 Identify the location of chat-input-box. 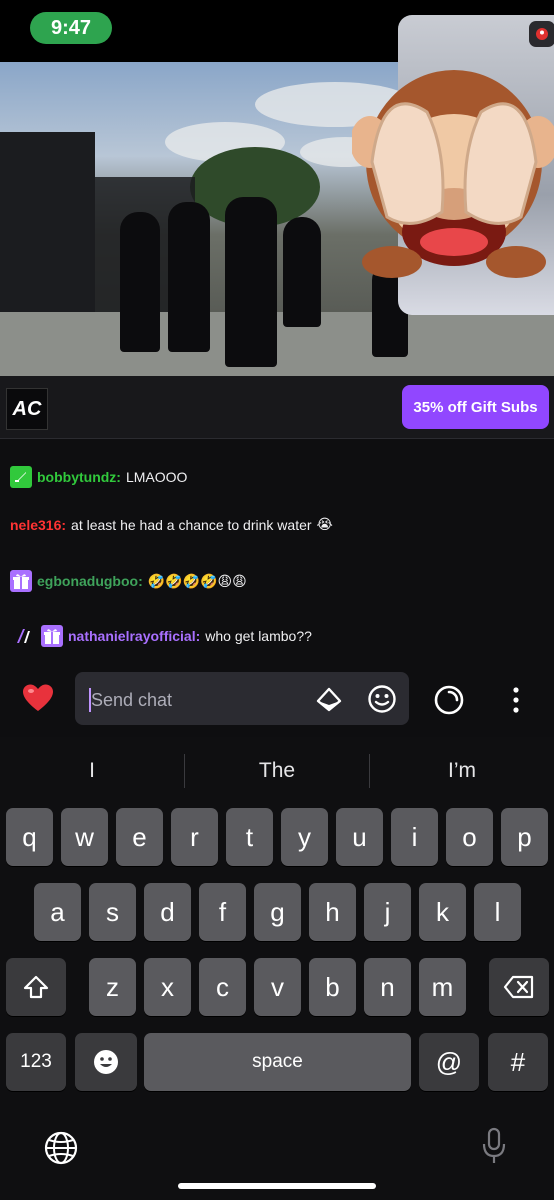
(242, 698).